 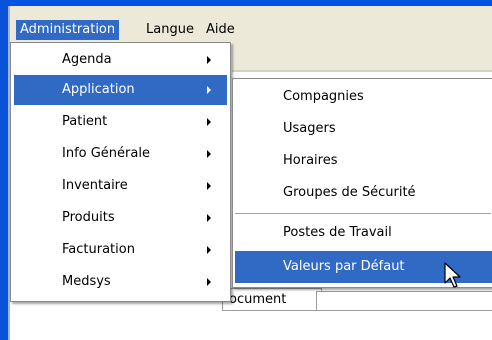 I want to click on menubar: Administration Langue Aide, so click(x=251, y=24).